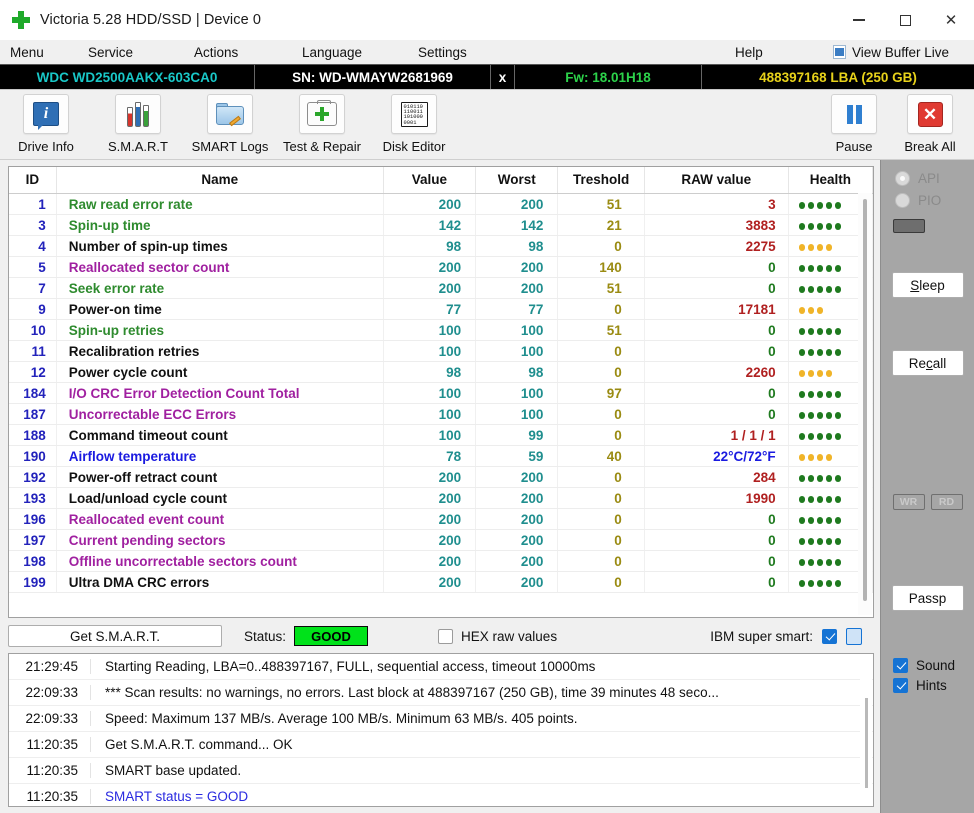 Image resolution: width=974 pixels, height=813 pixels. I want to click on right-control-panel: API PIO Sleep Recall WR RD Passp, so click(927, 406).